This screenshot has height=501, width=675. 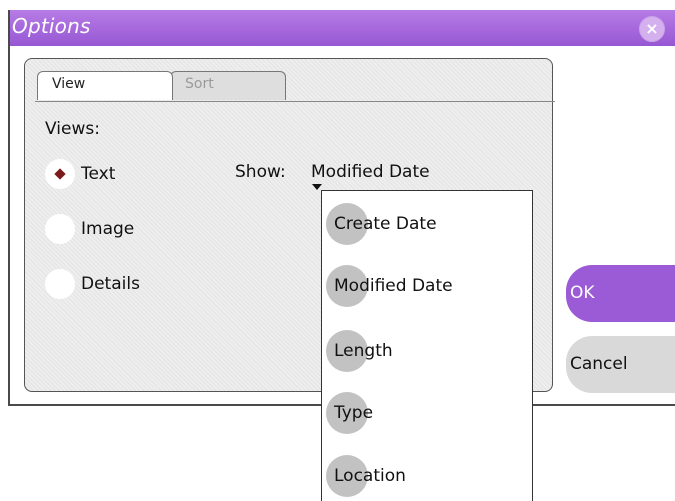 I want to click on option-label: Location, so click(x=370, y=476).